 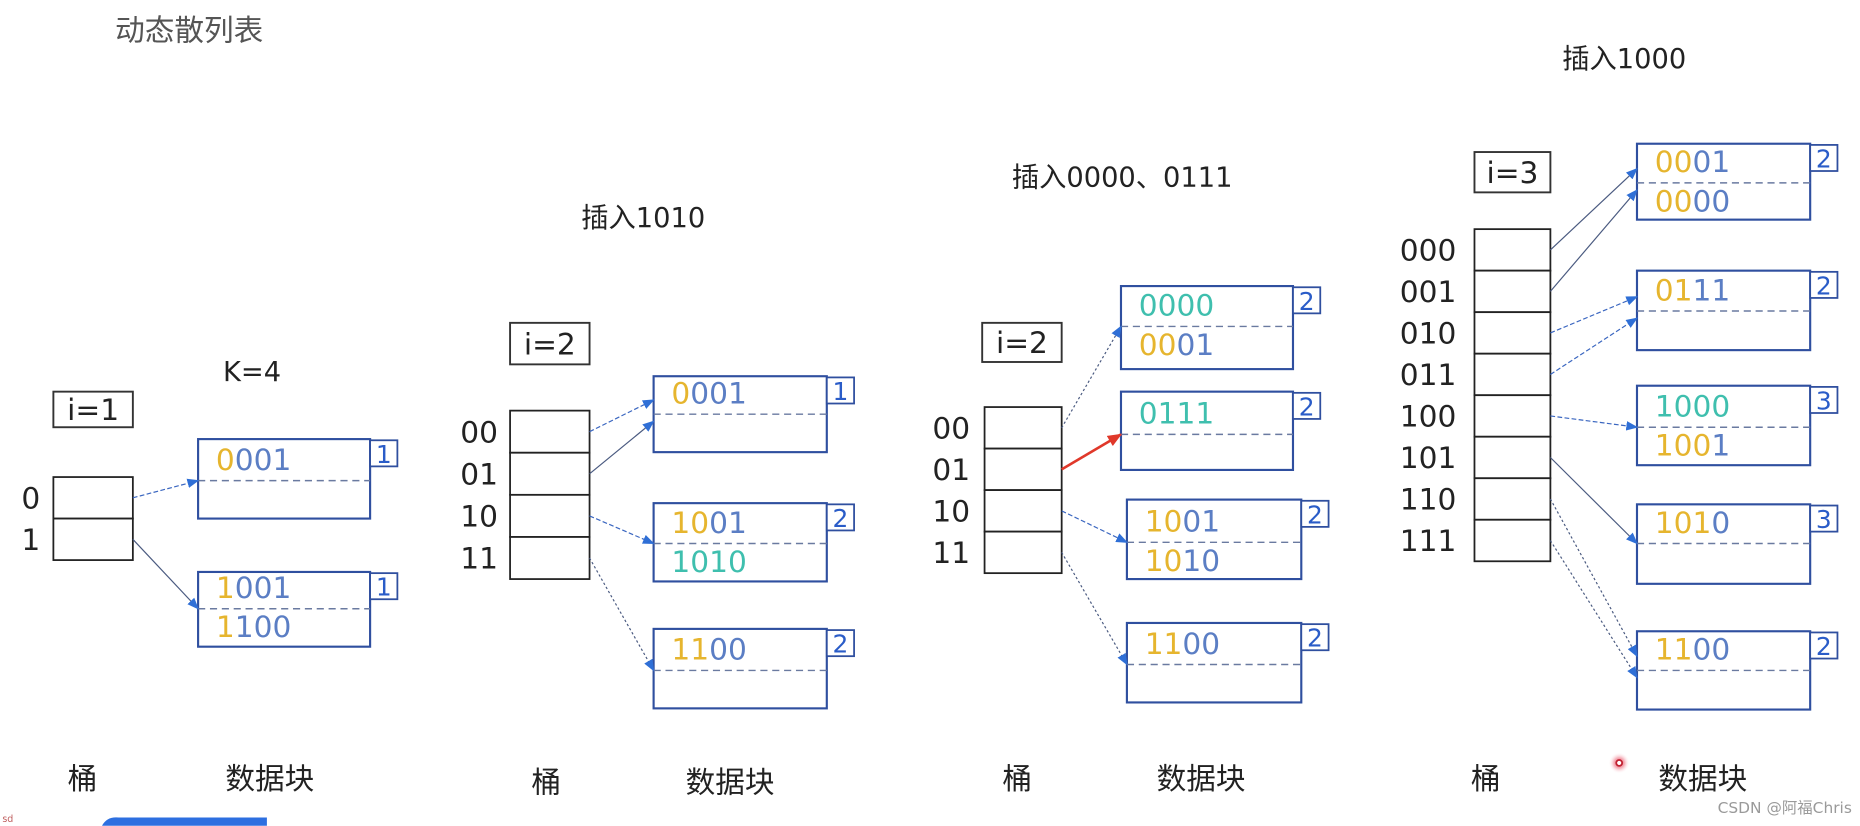 I want to click on highlight-pointer-arrow, so click(x=1092, y=452).